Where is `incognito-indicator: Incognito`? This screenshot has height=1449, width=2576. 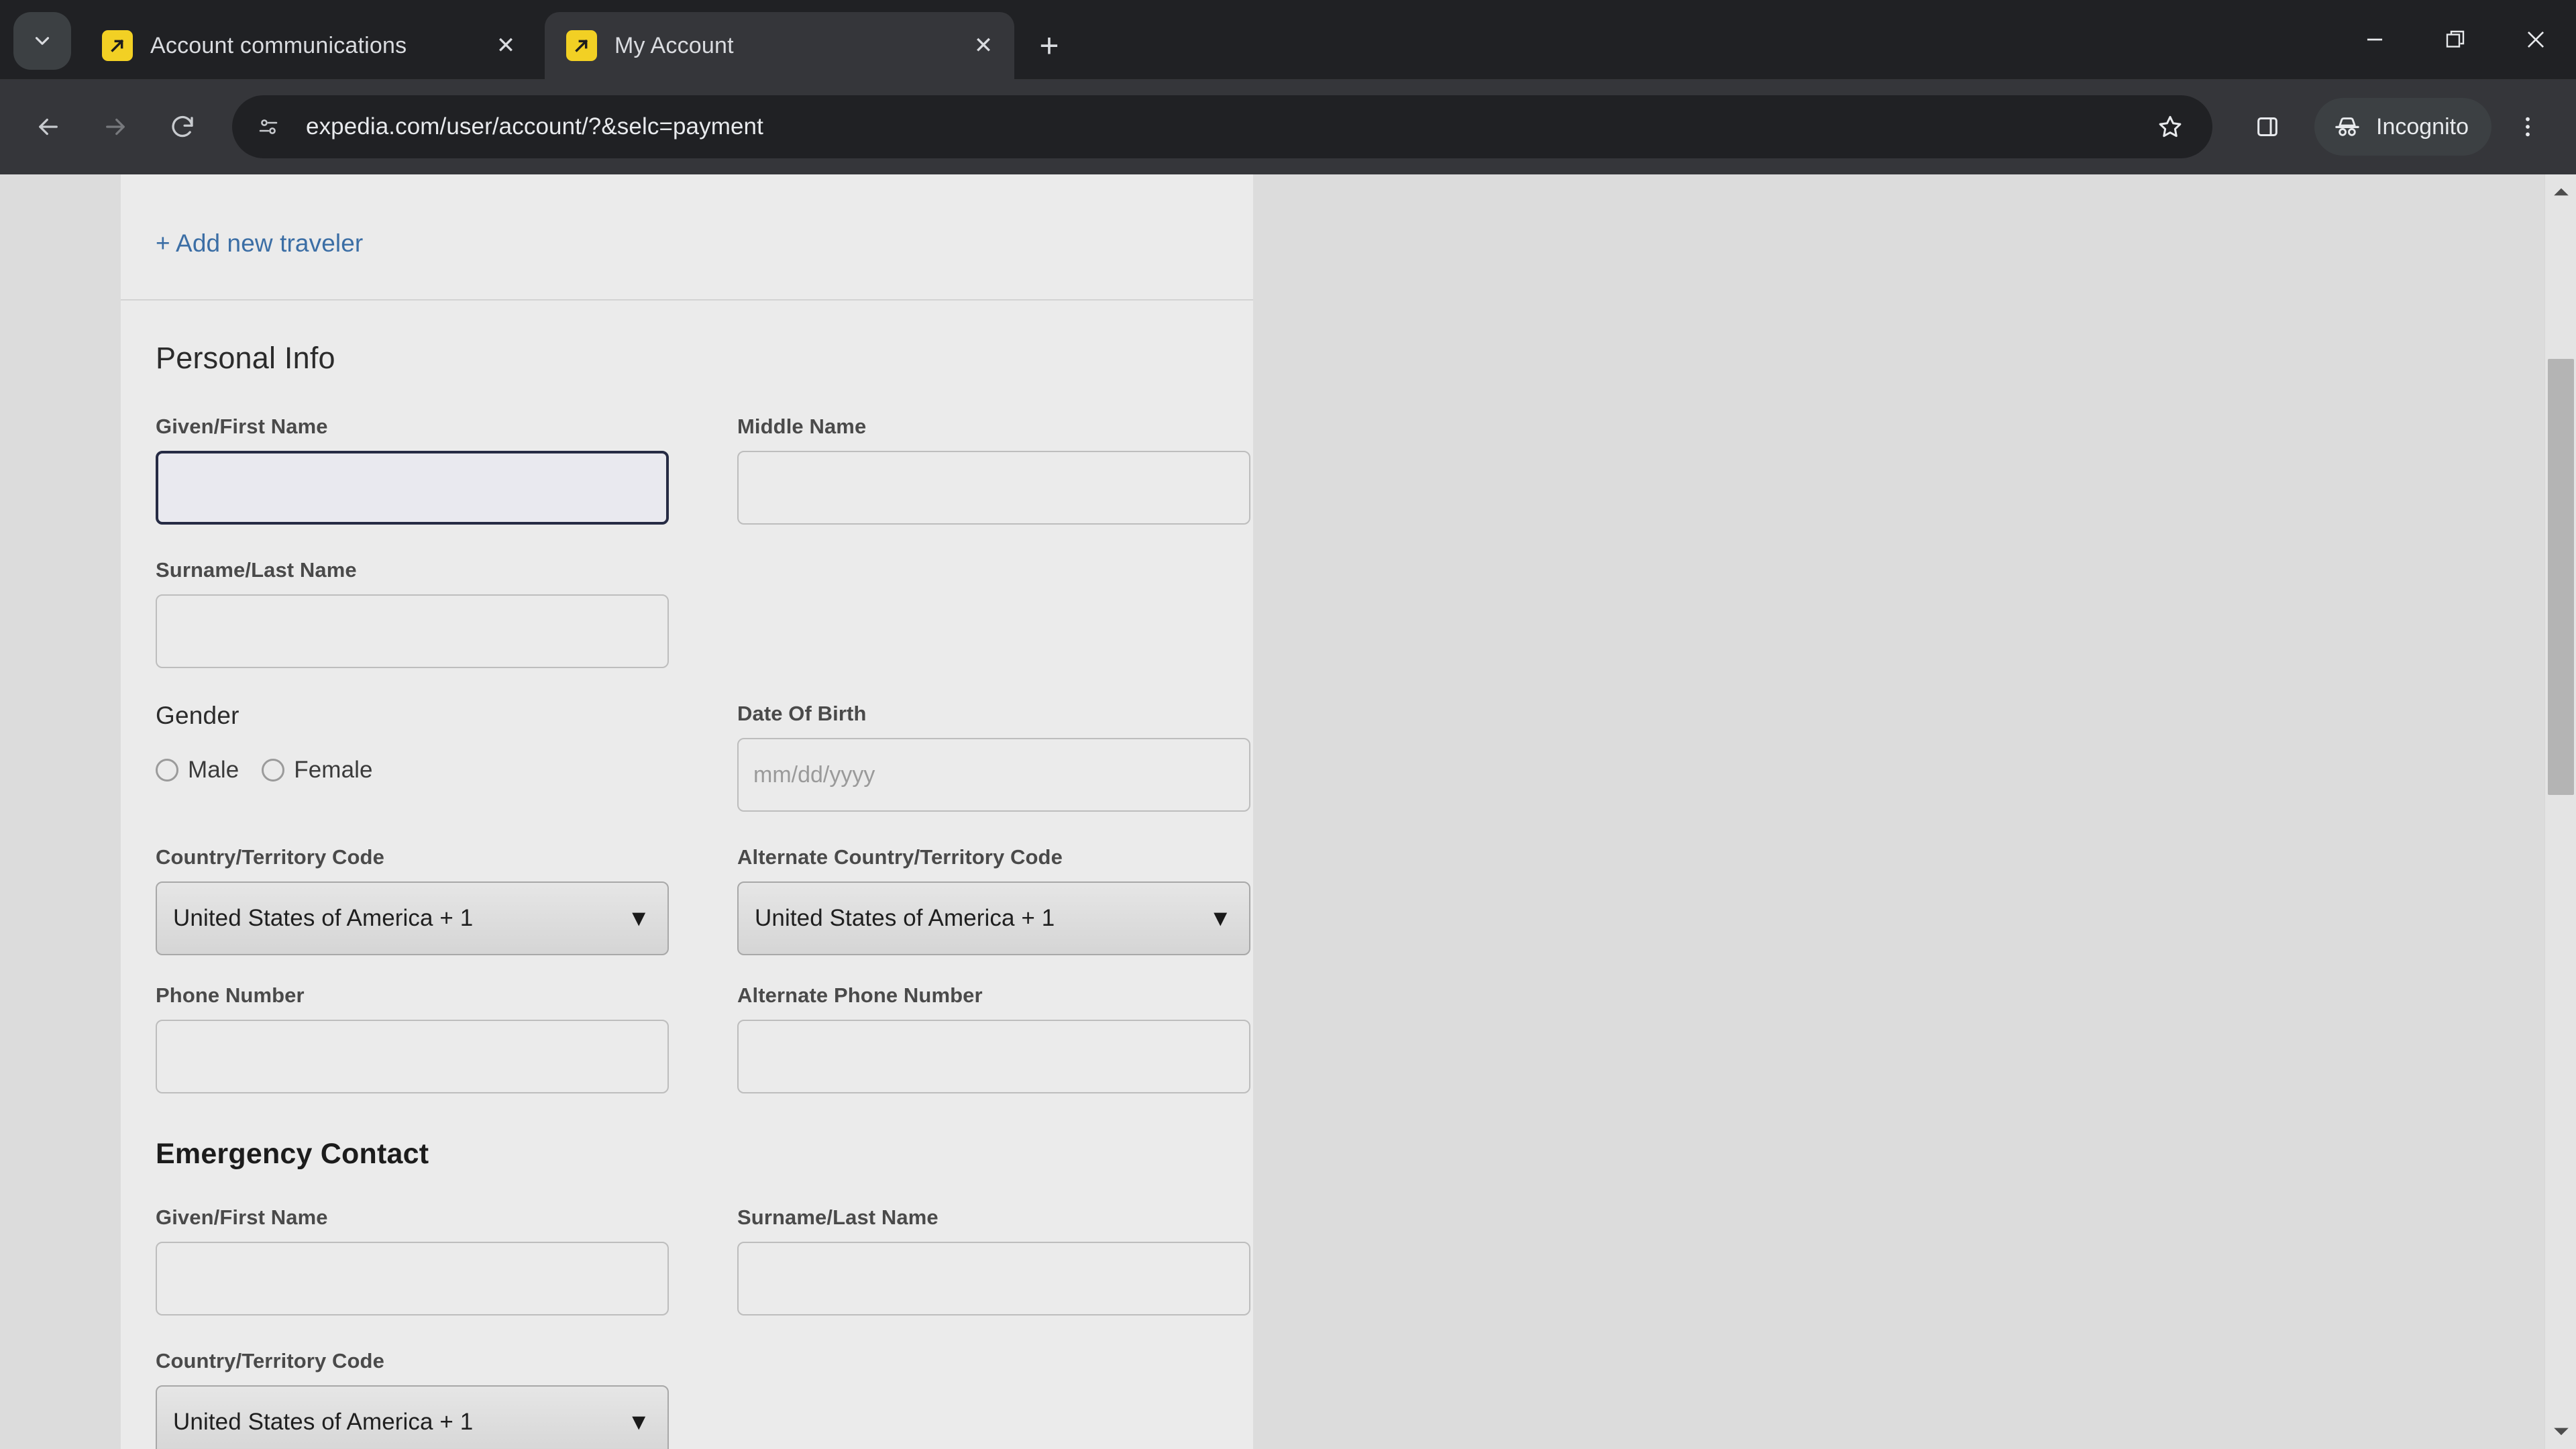
incognito-indicator: Incognito is located at coordinates (2402, 127).